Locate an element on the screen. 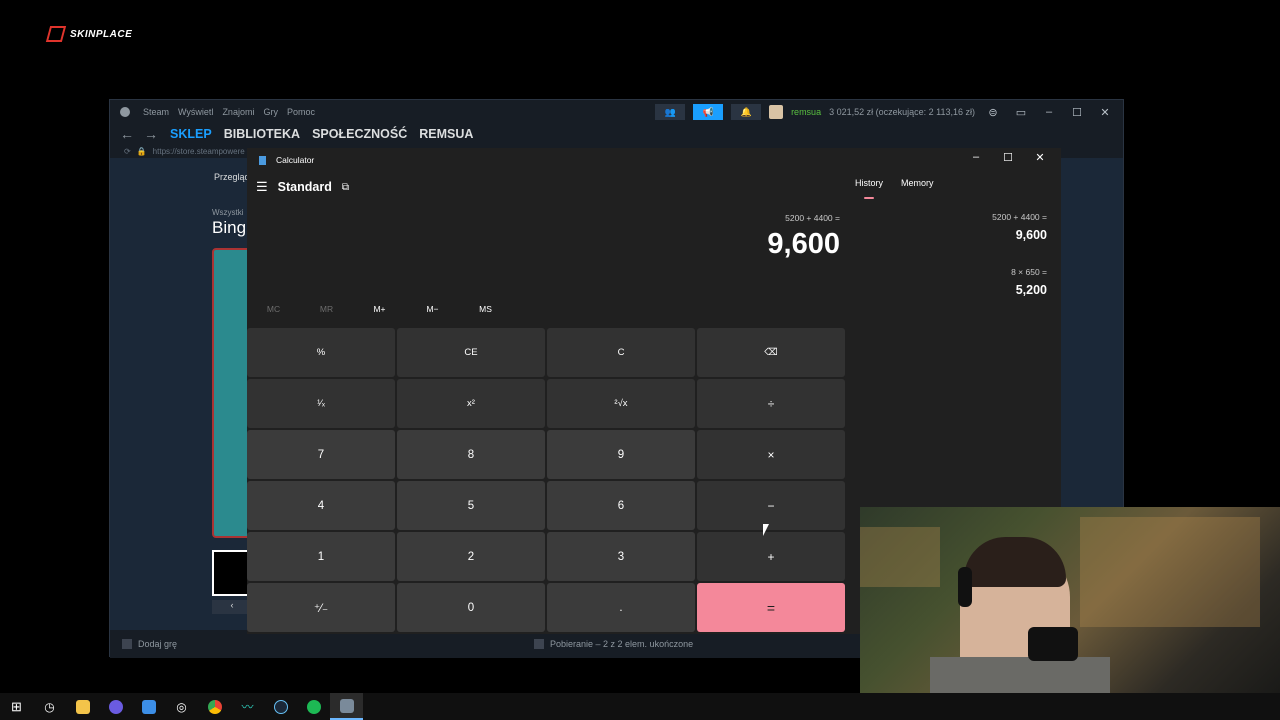 The height and width of the screenshot is (720, 1280). decimal-button: . is located at coordinates (621, 607).